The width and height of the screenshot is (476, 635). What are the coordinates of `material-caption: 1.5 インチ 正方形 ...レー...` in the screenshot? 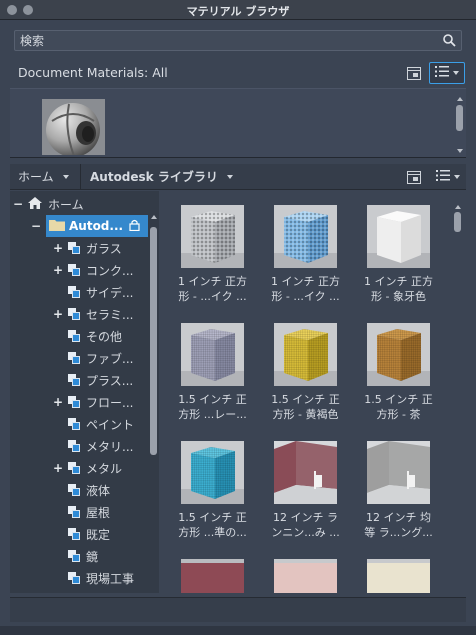 It's located at (212, 407).